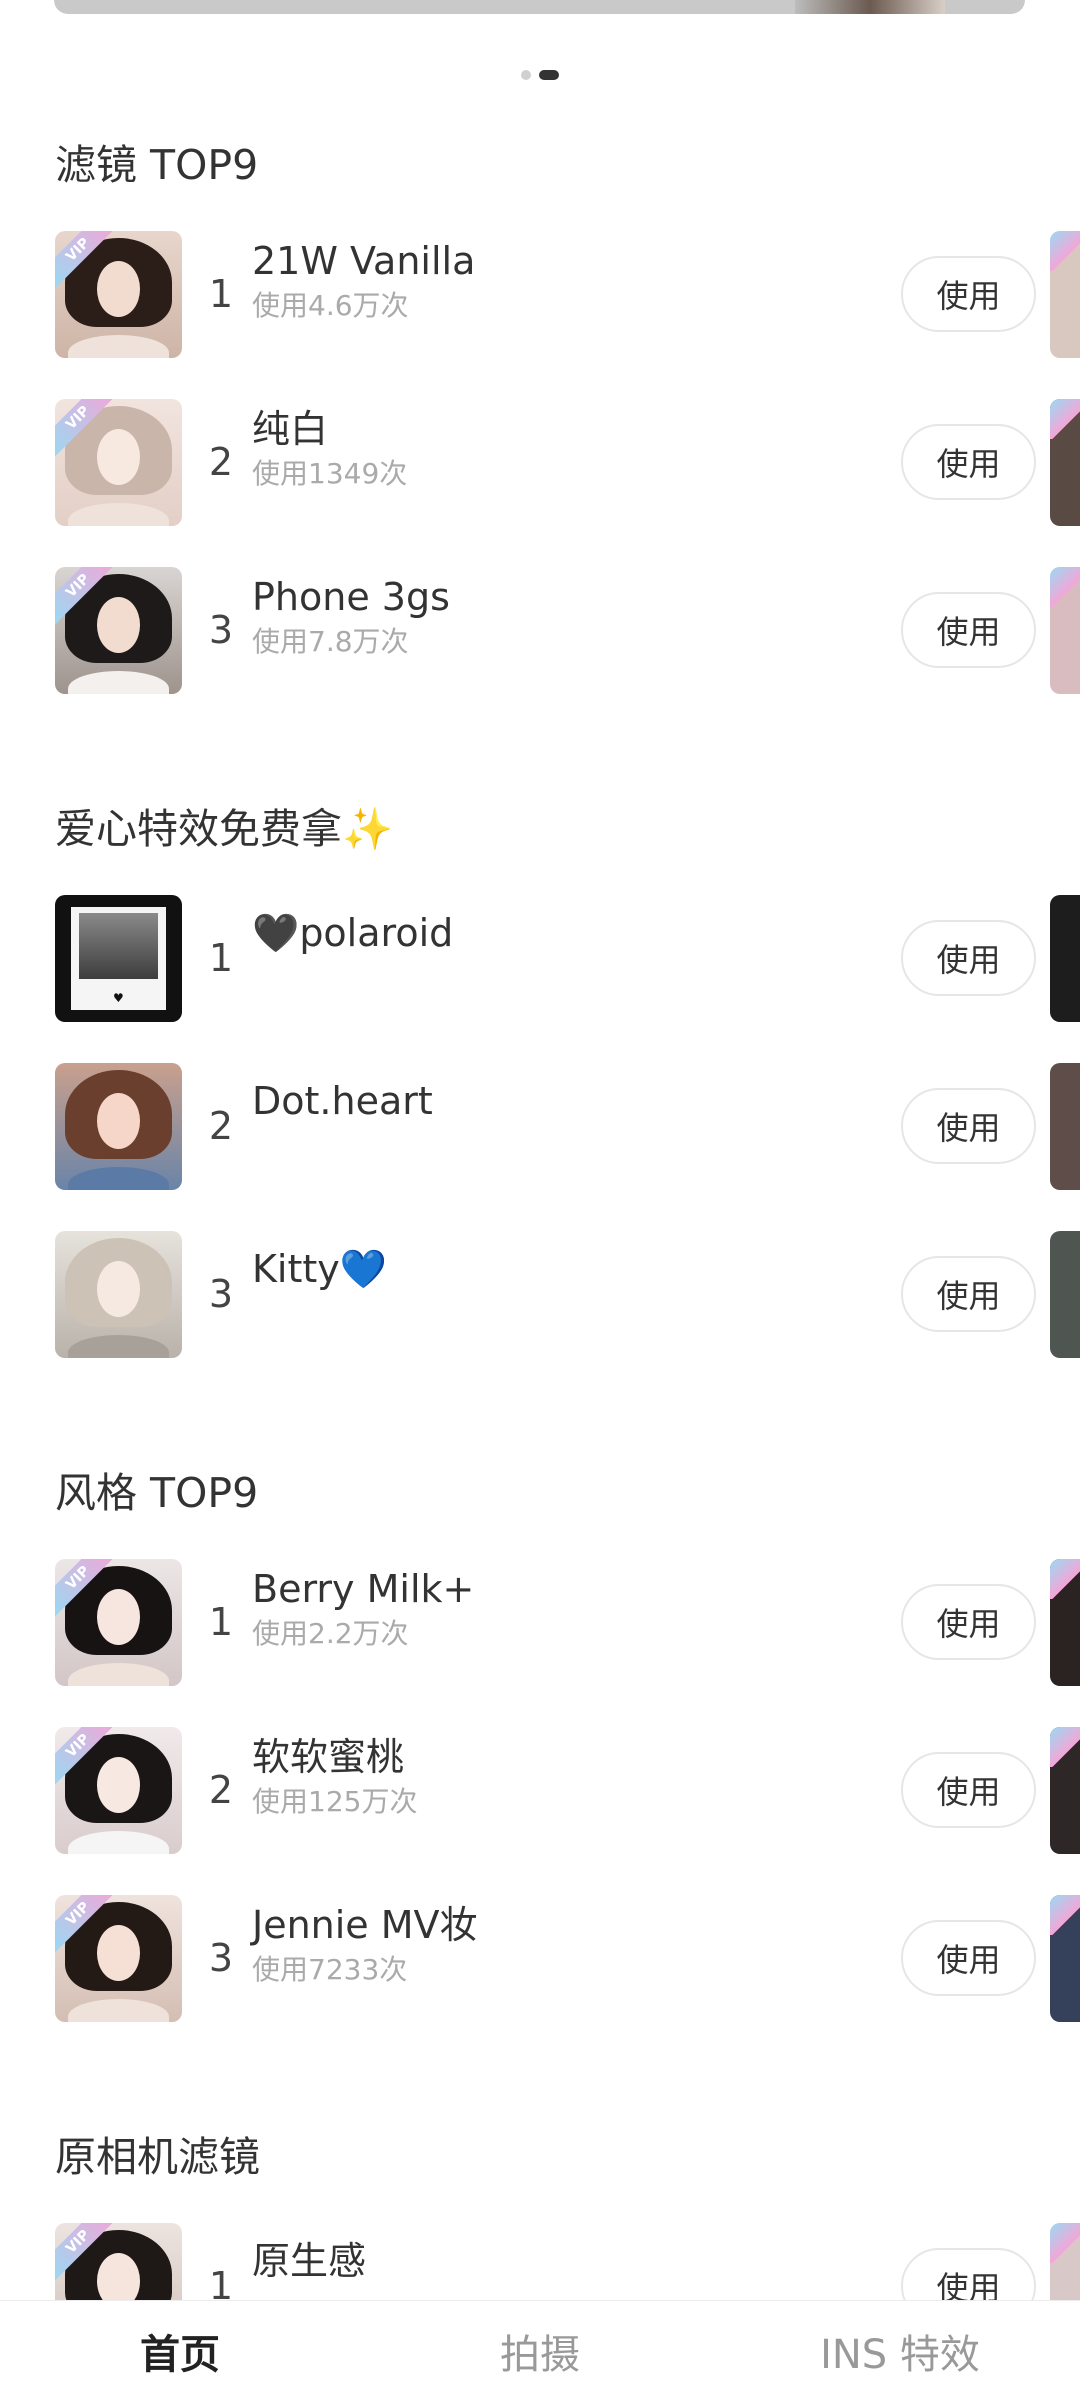 The image size is (1080, 2400). Describe the element at coordinates (567, 462) in the screenshot. I see `list-item: VIP 2 纯白 使用1349次 使用` at that location.